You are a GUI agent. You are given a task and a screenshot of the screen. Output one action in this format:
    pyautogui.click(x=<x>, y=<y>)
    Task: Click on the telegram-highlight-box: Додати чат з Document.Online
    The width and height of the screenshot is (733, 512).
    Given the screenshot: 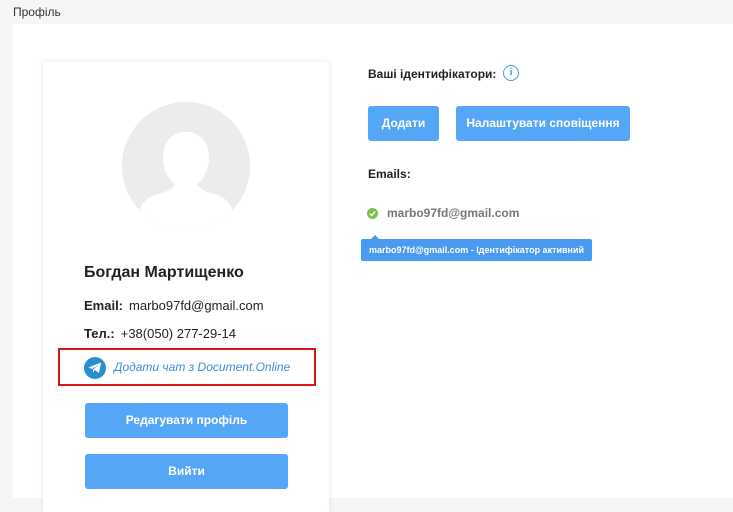 What is the action you would take?
    pyautogui.click(x=187, y=367)
    